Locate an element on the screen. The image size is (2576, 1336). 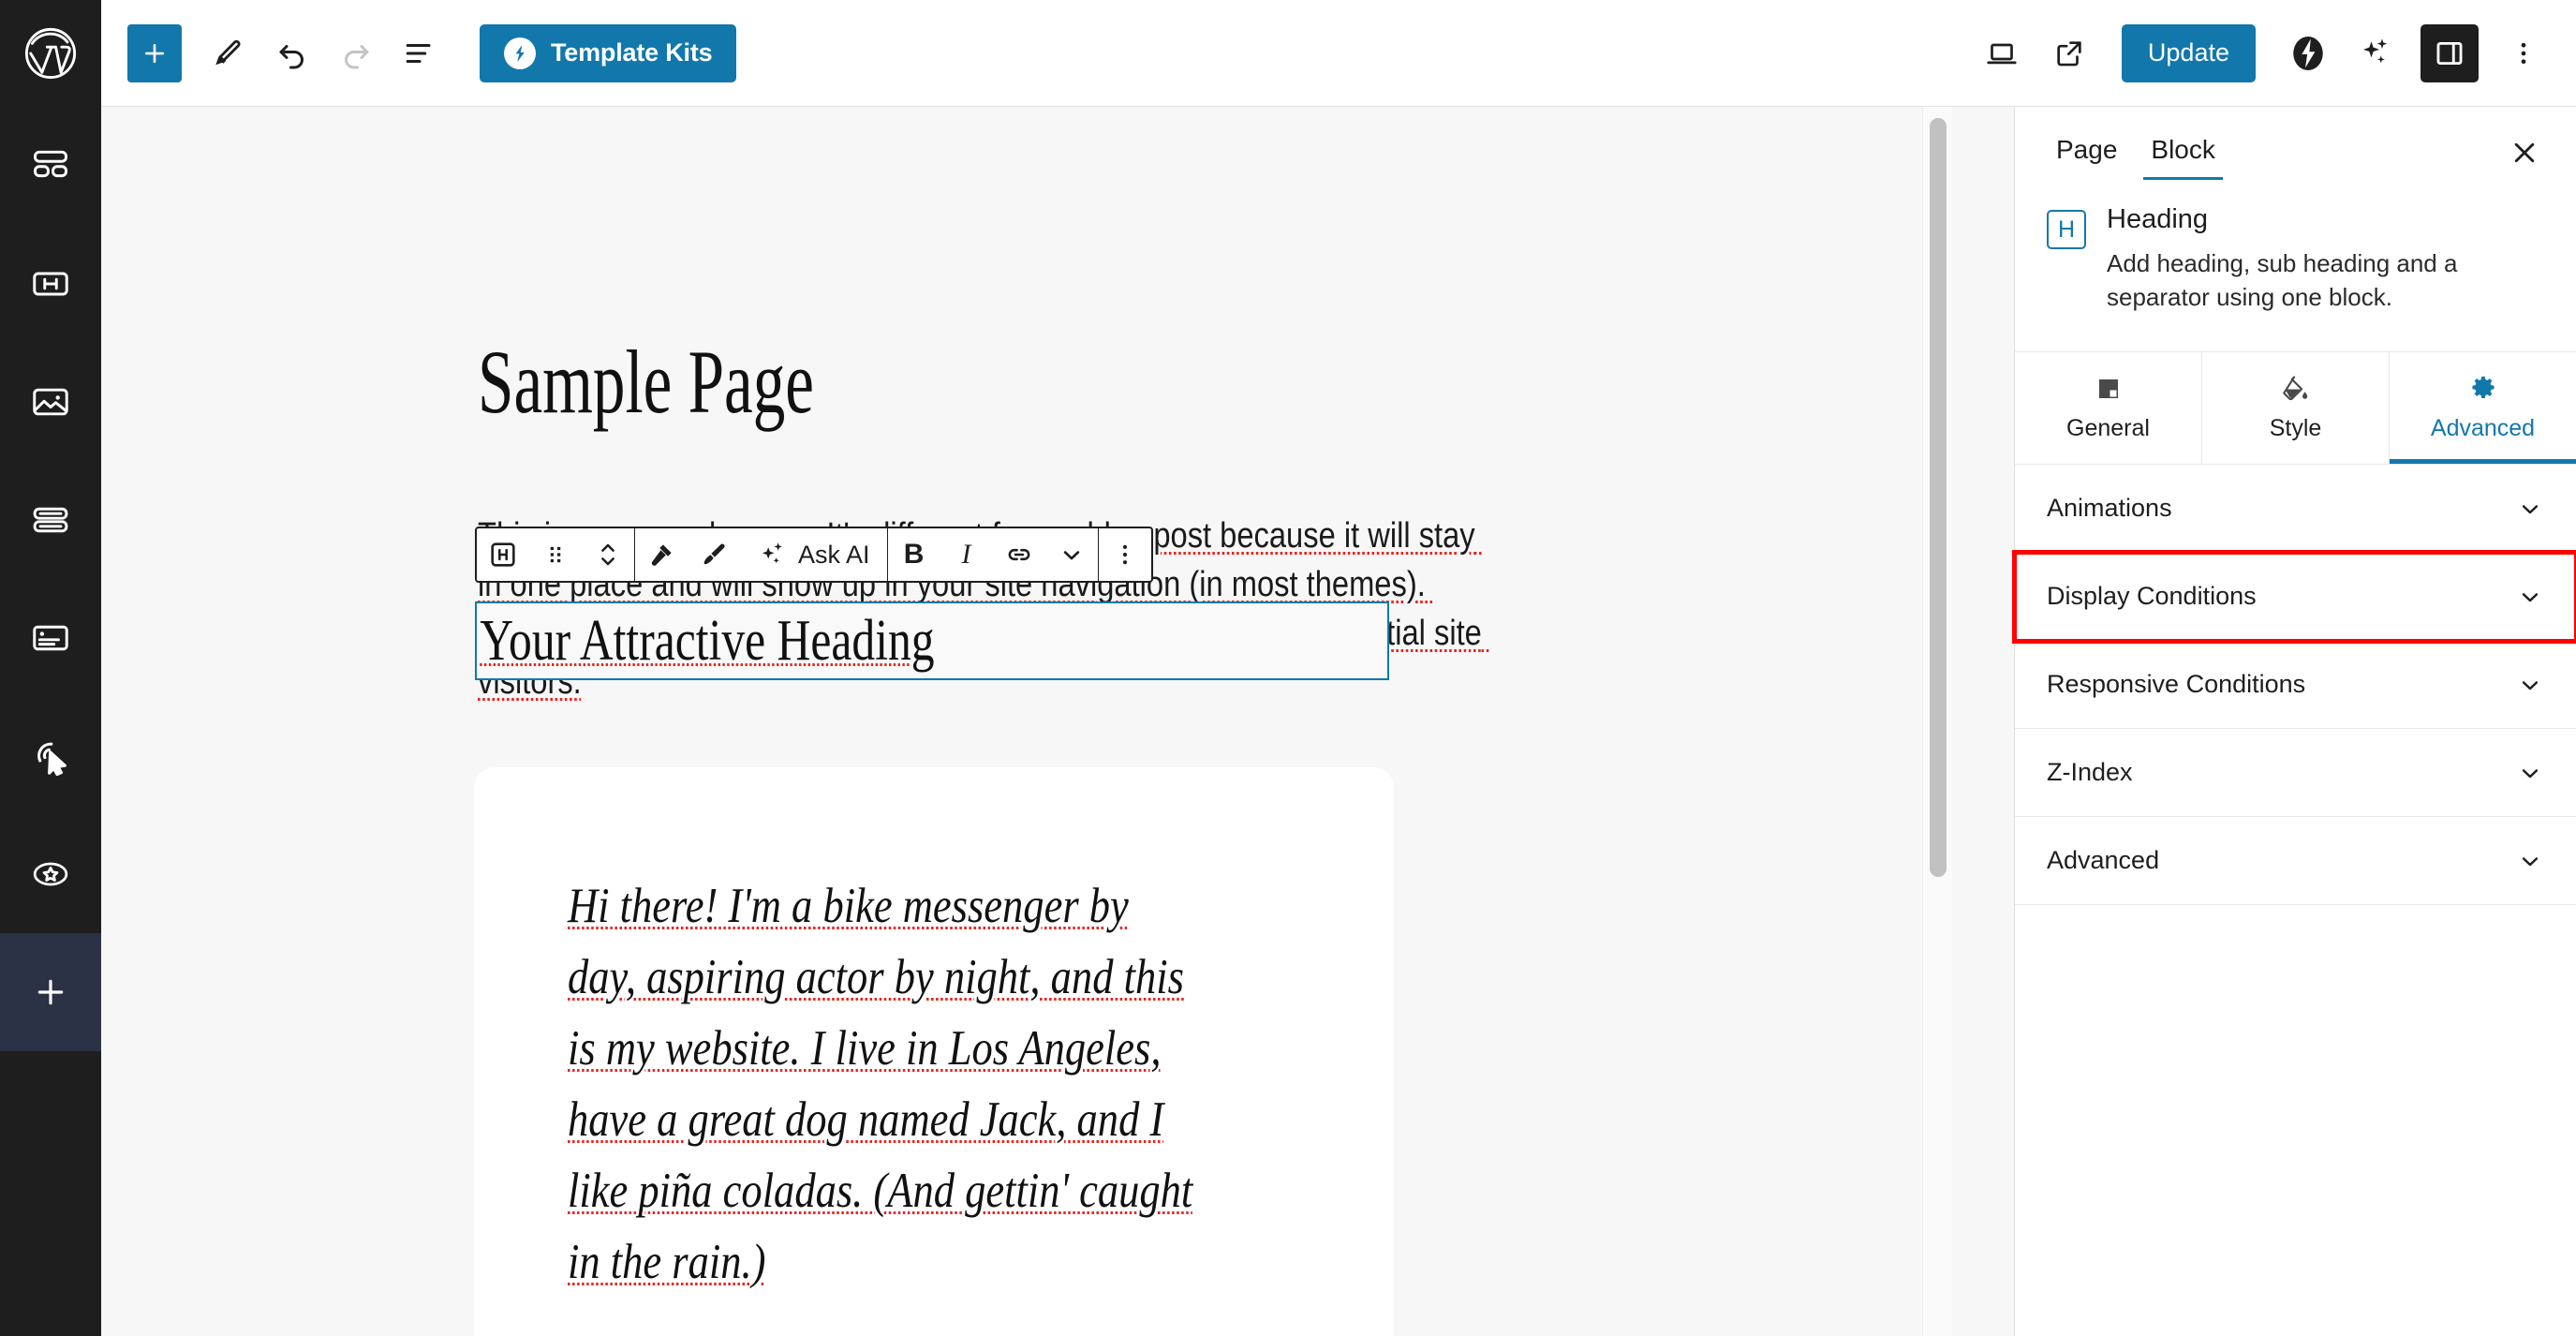
sidebar-item-media is located at coordinates (51, 402).